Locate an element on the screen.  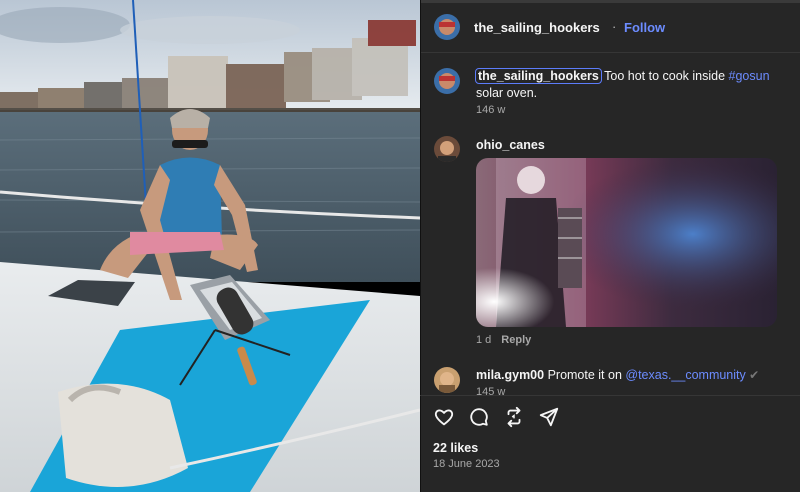
comment-age-clip: 145 w is located at coordinates (506, 390).